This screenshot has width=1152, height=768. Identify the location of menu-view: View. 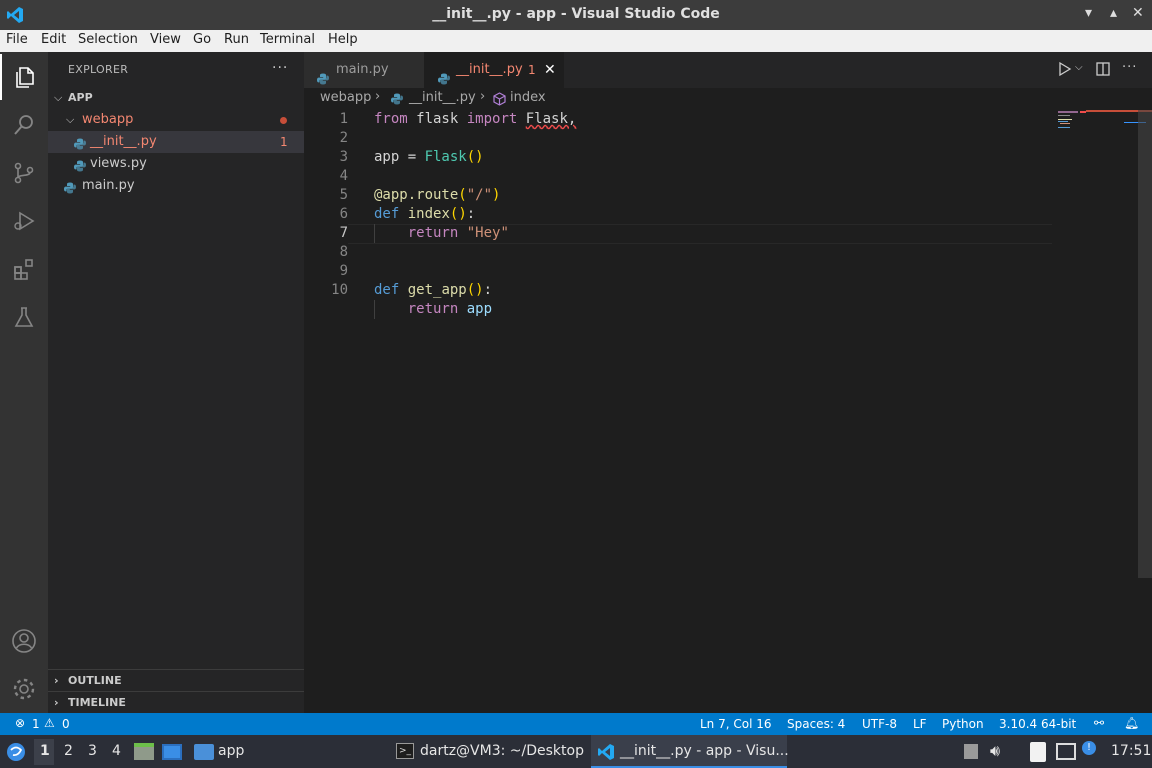
(165, 39).